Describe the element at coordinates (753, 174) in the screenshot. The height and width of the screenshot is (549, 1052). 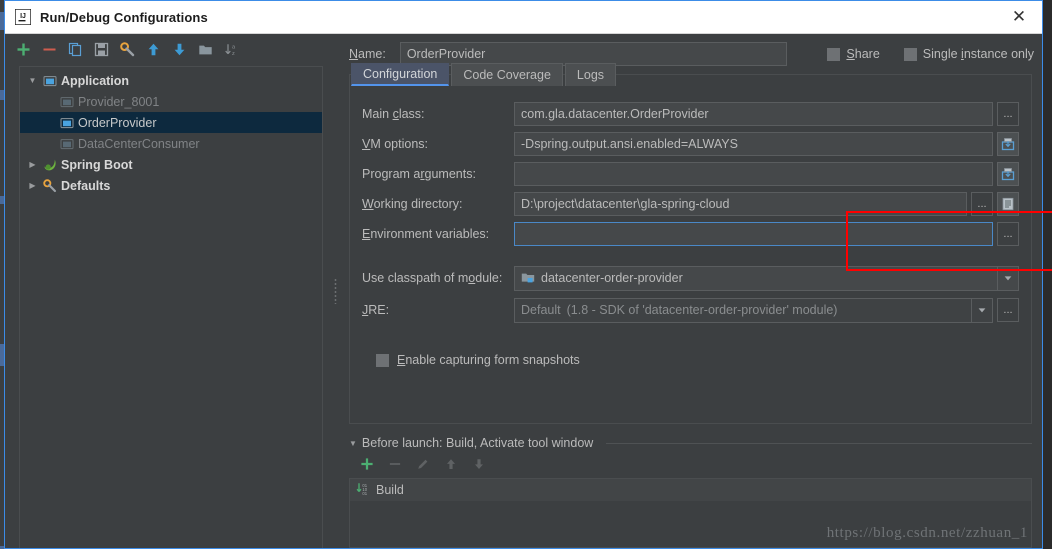
I see `program-arguments-input` at that location.